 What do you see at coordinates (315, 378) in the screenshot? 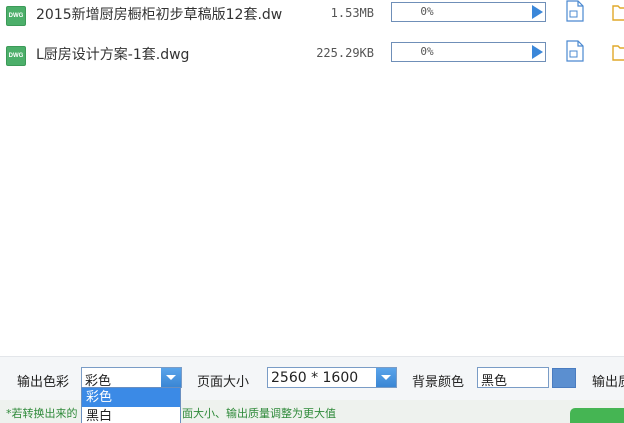
I see `page-size-value: 2560 * 1600` at bounding box center [315, 378].